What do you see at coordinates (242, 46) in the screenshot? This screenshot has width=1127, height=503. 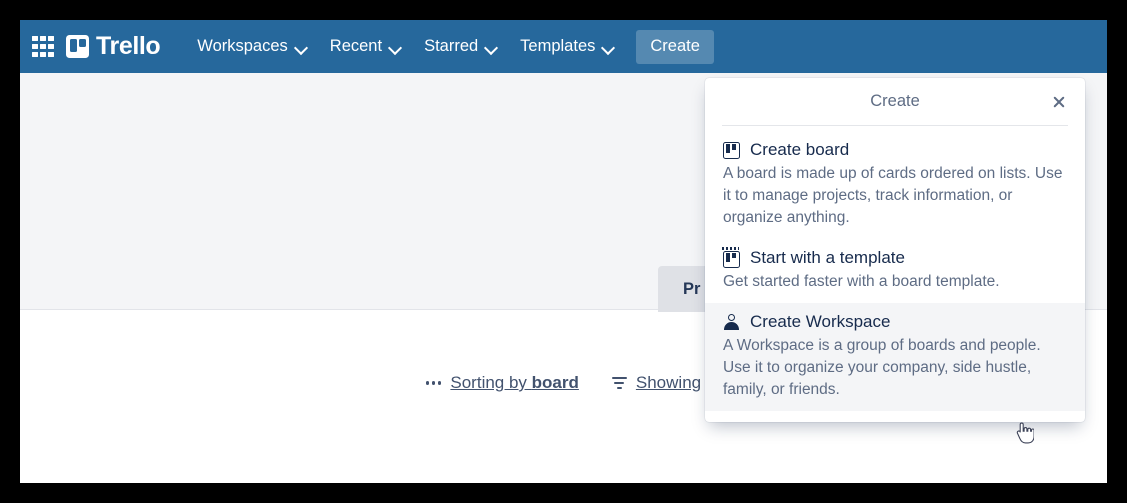 I see `nav-item-label: Workspaces` at bounding box center [242, 46].